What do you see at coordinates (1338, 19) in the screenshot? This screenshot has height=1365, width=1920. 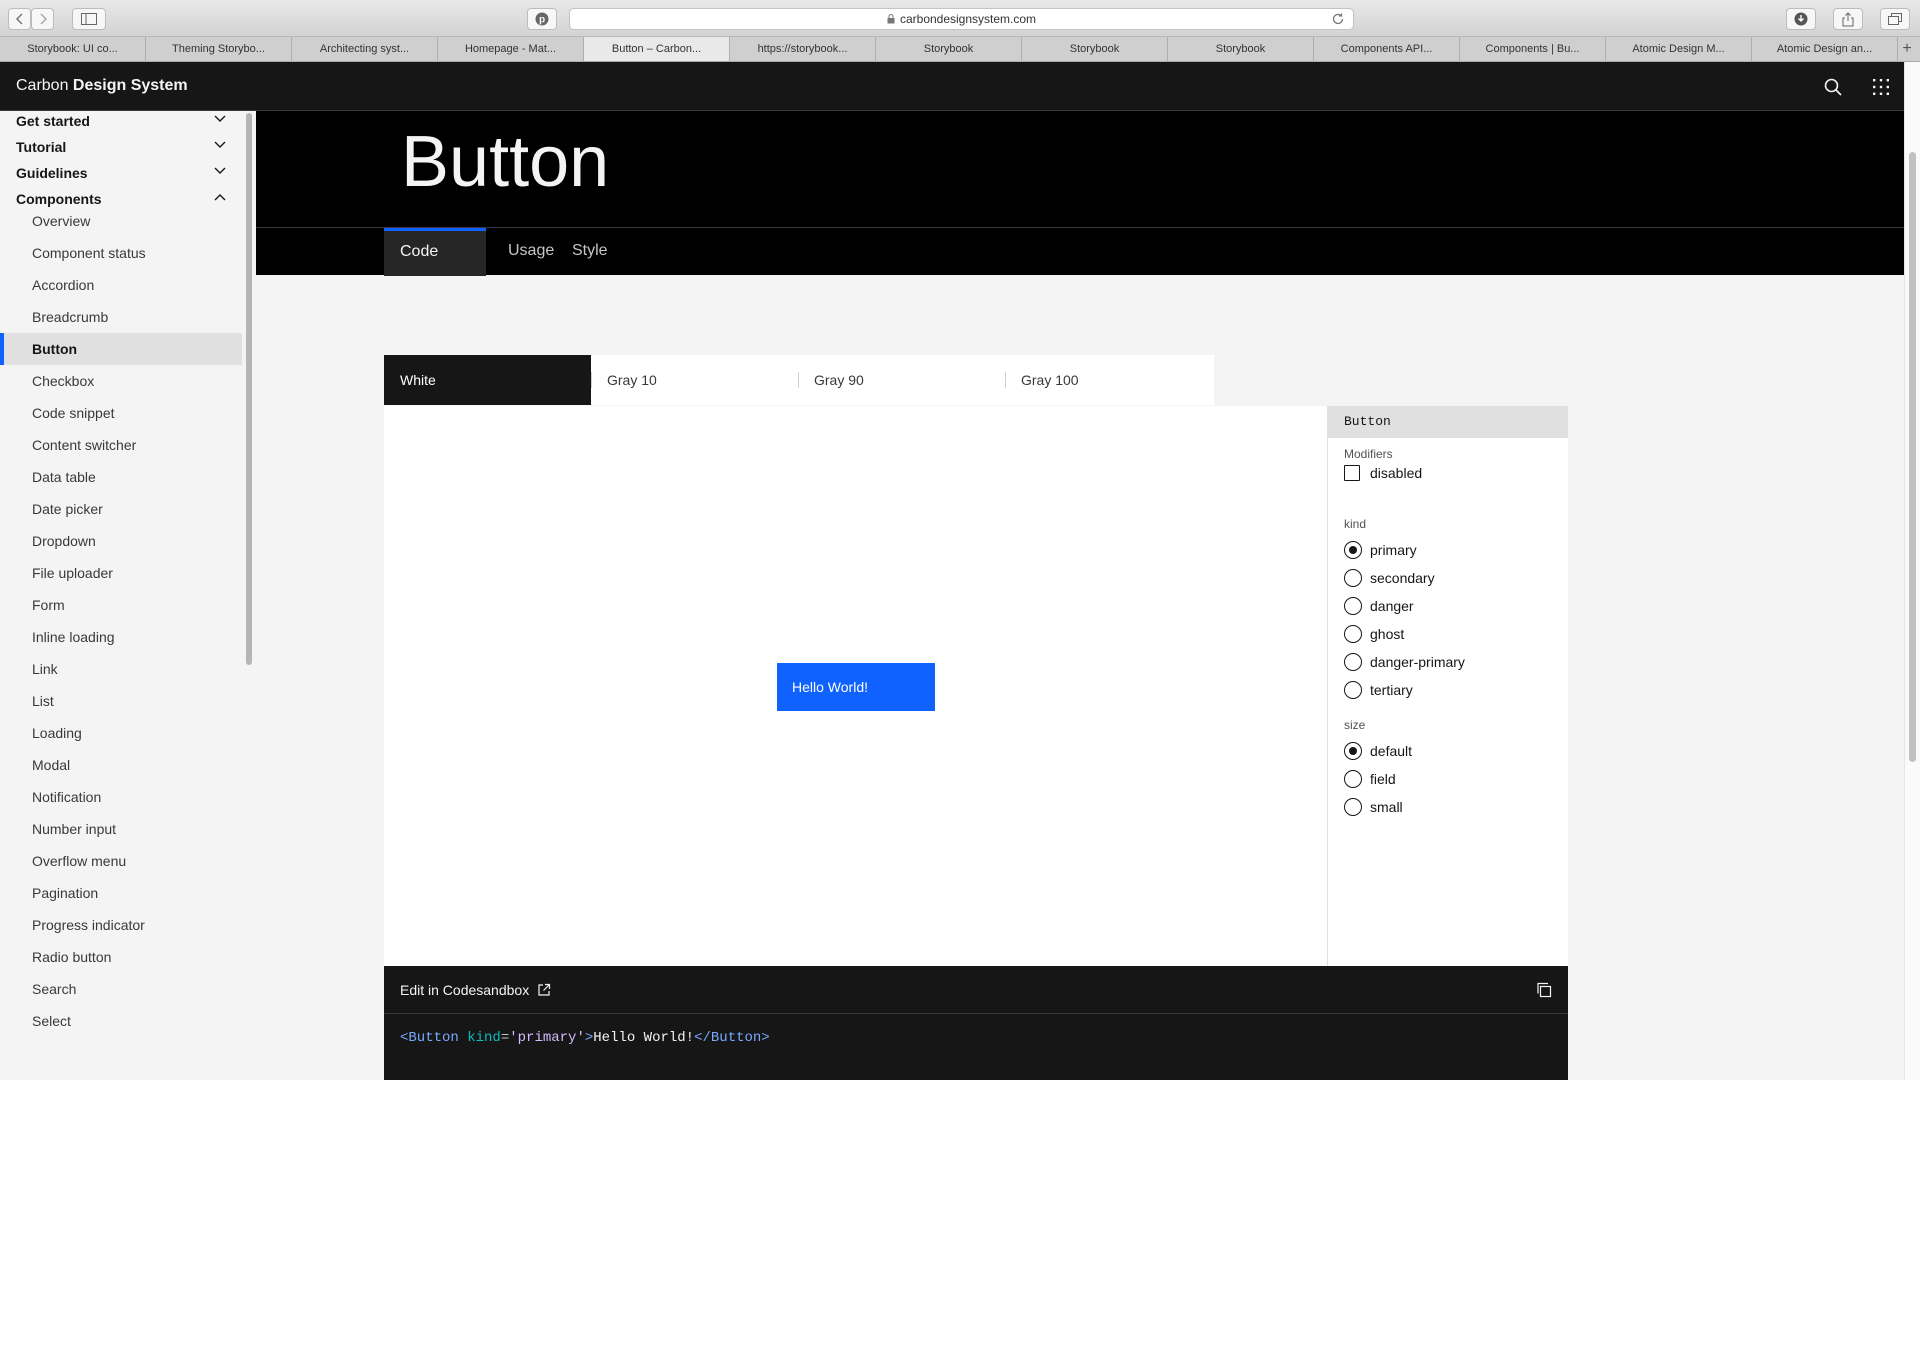 I see `reload-icon` at bounding box center [1338, 19].